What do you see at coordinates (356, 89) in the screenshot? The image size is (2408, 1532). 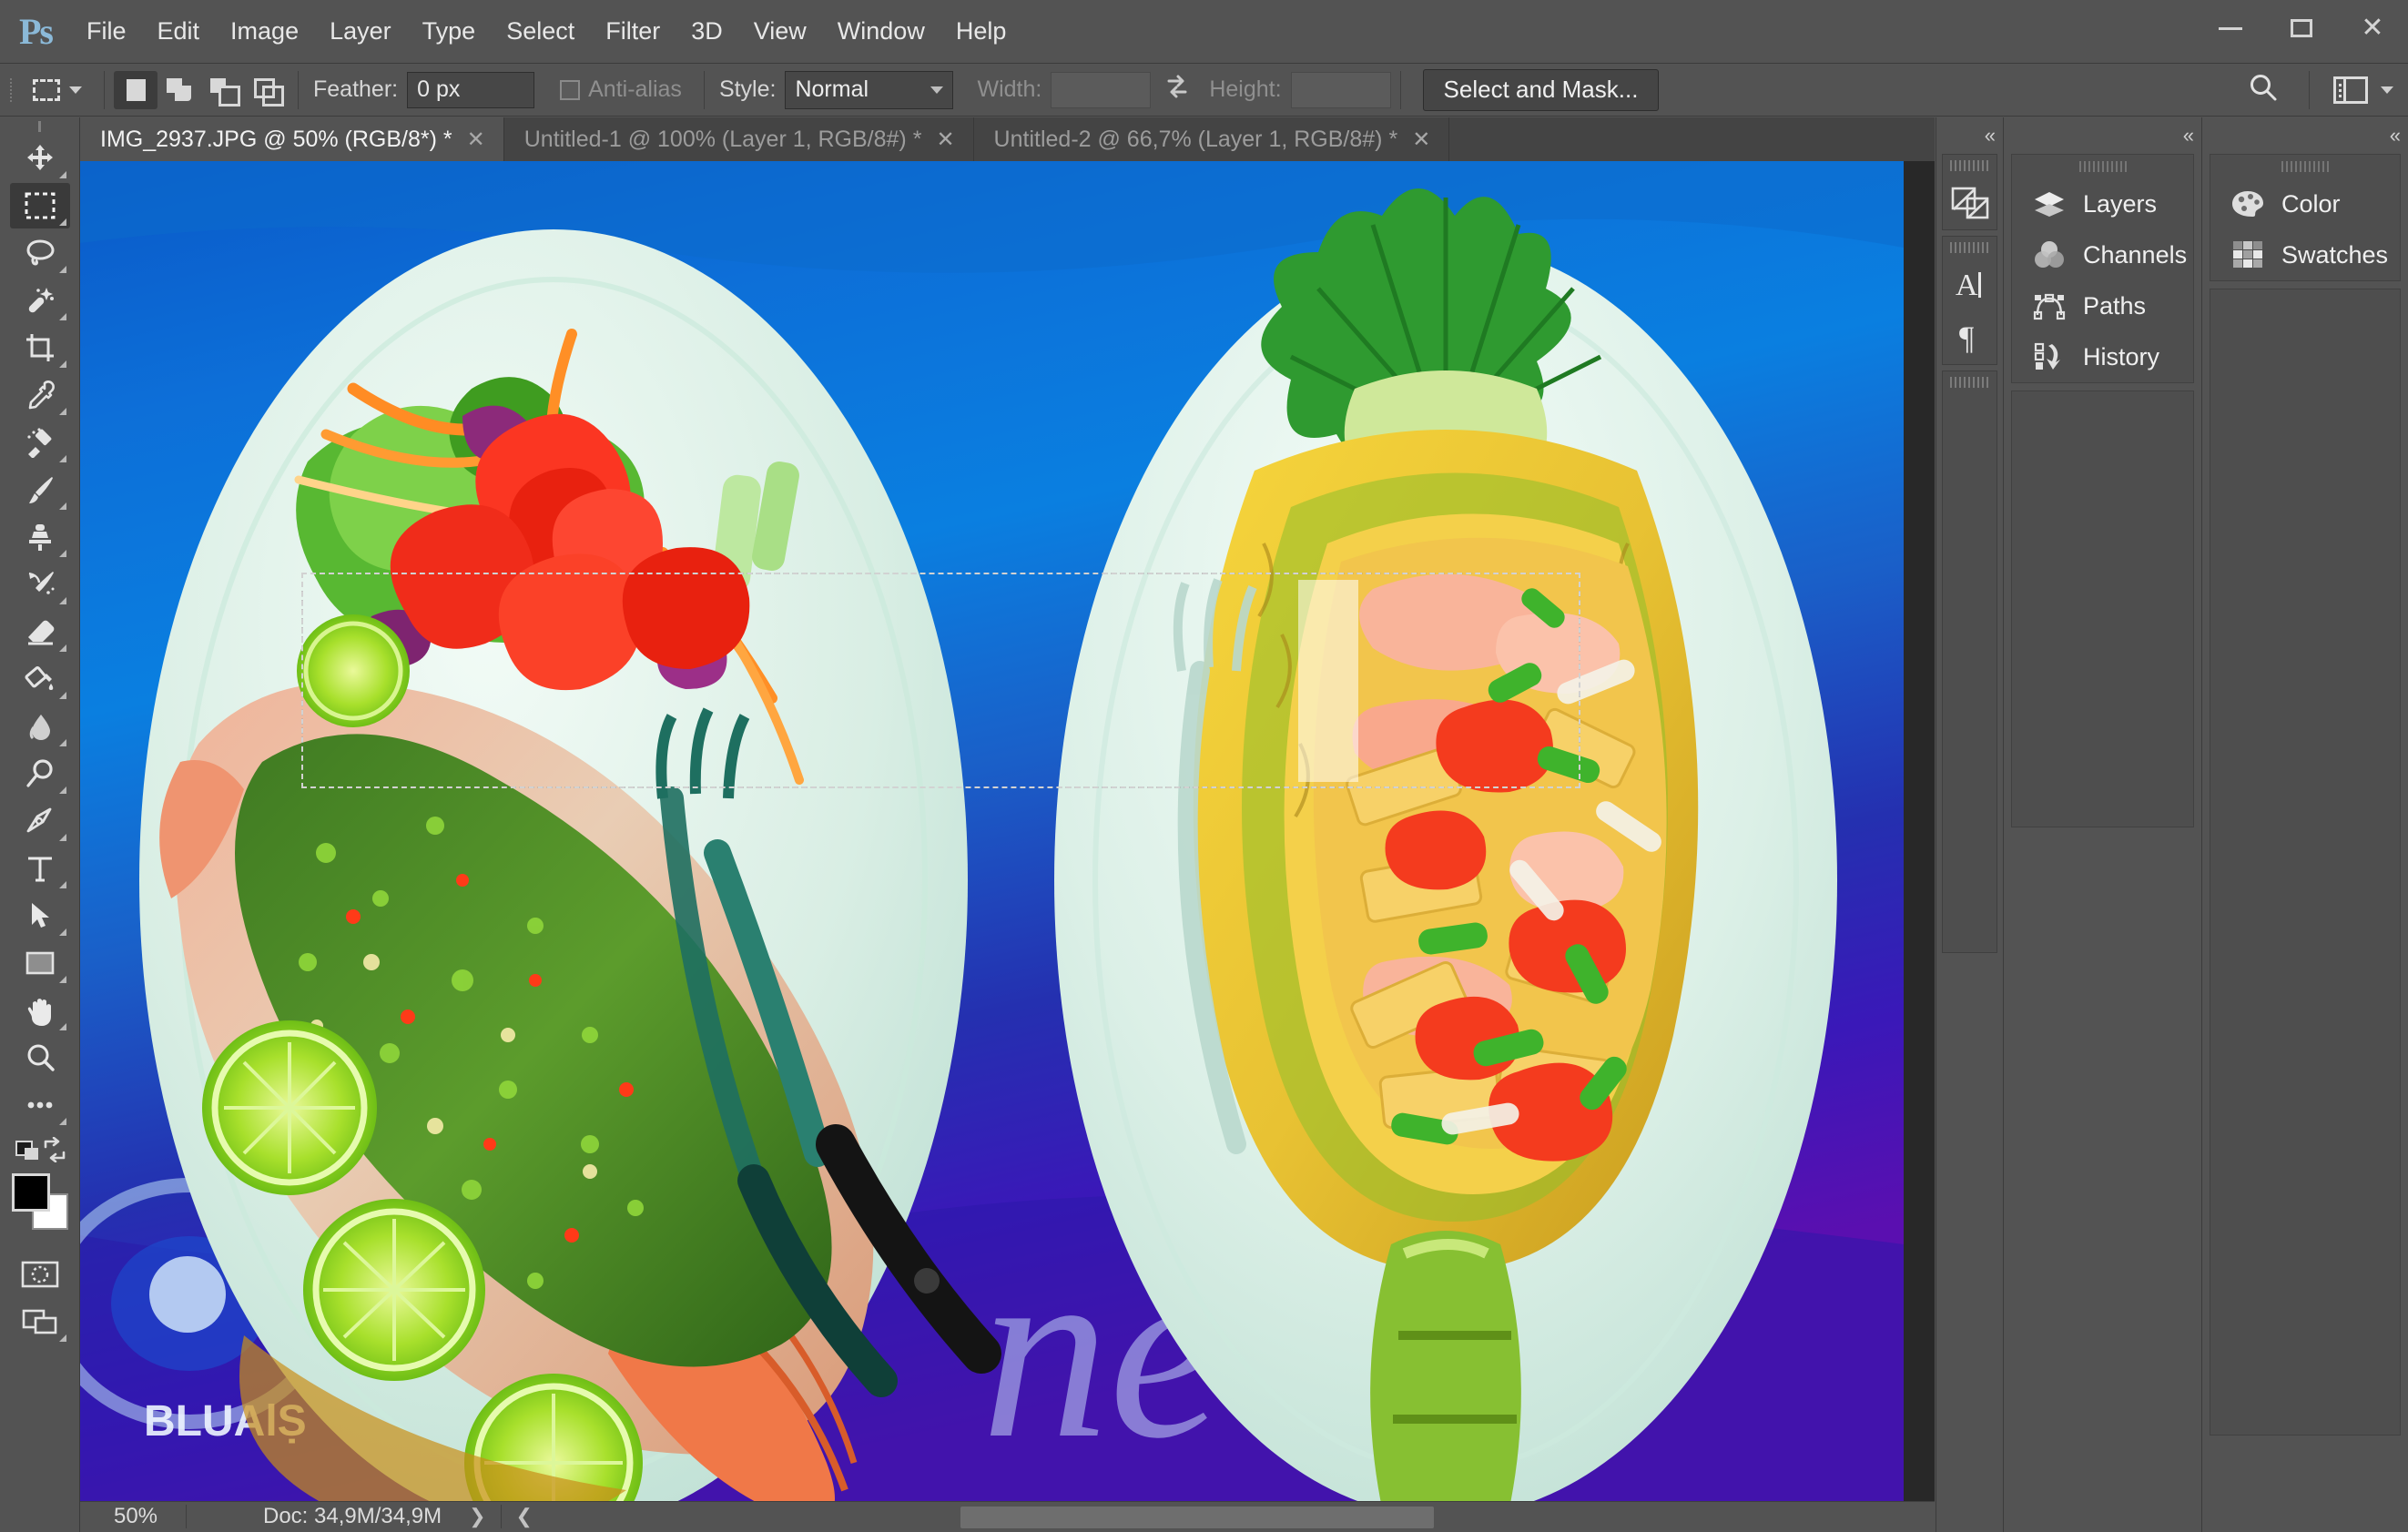 I see `feather-label: Feather:` at bounding box center [356, 89].